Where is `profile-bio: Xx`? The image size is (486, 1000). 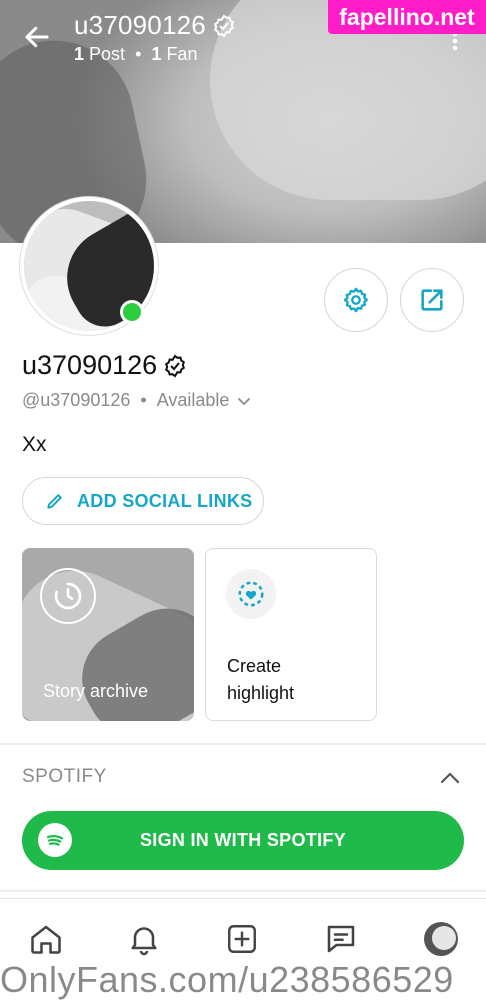
profile-bio: Xx is located at coordinates (34, 444).